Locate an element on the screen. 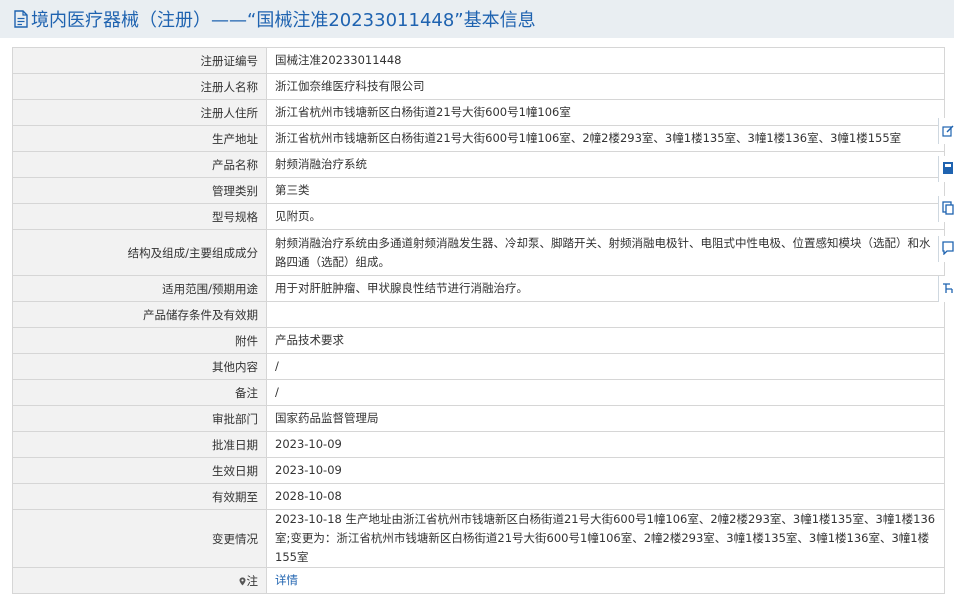  table-row: 注册人住所 浙江省杭州市钱塘新区白杨街道21号大街600号1幢106室 is located at coordinates (478, 112).